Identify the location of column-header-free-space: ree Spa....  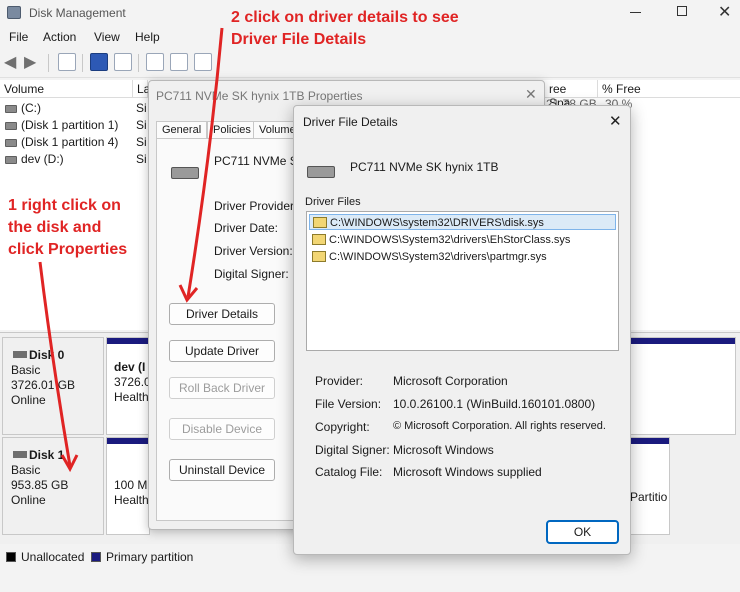
(571, 95).